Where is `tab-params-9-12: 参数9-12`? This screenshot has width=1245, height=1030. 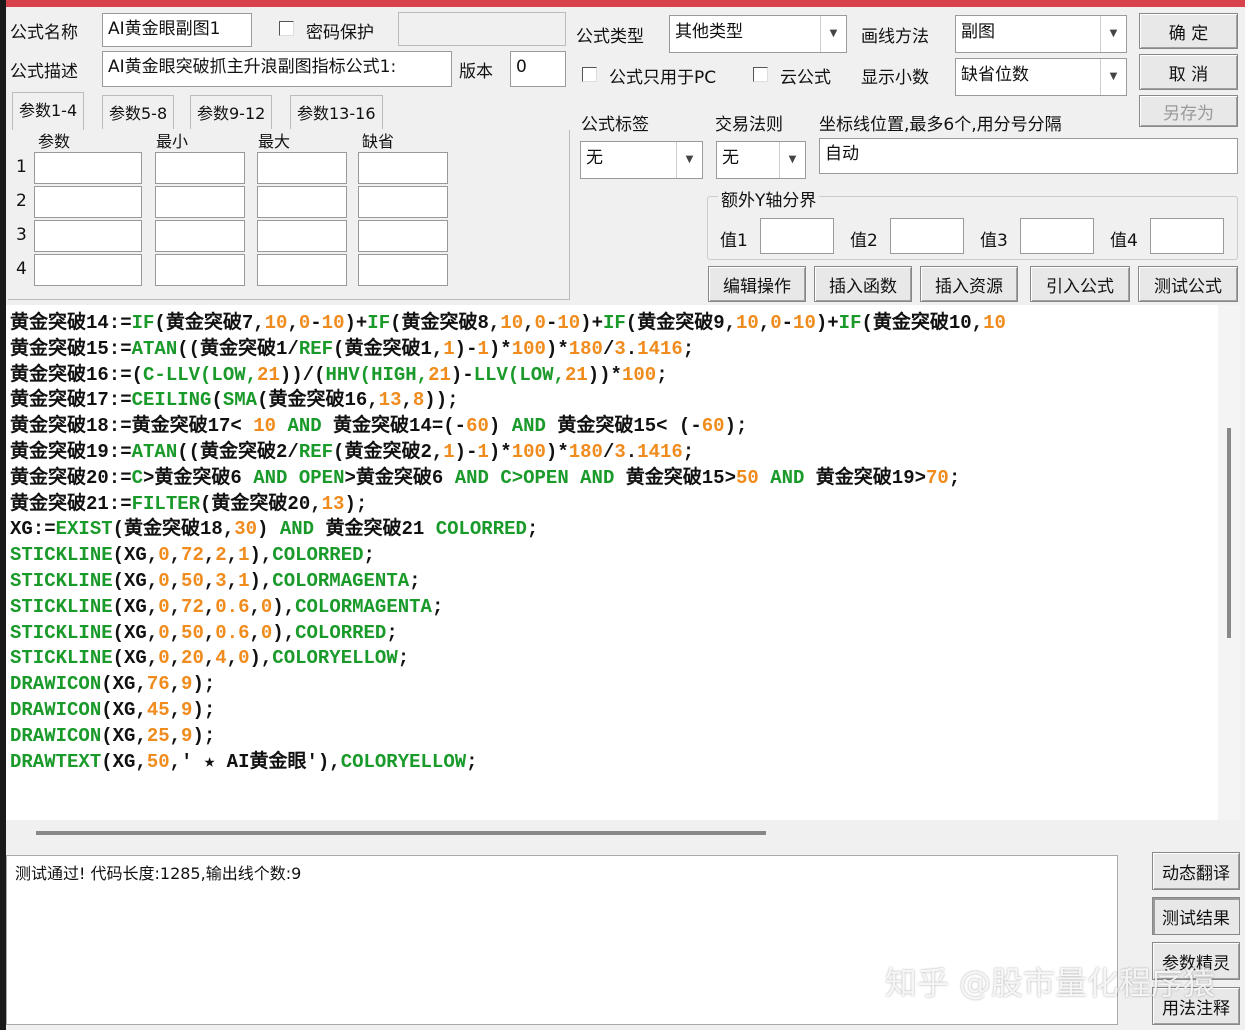
tab-params-9-12: 参数9-12 is located at coordinates (231, 112).